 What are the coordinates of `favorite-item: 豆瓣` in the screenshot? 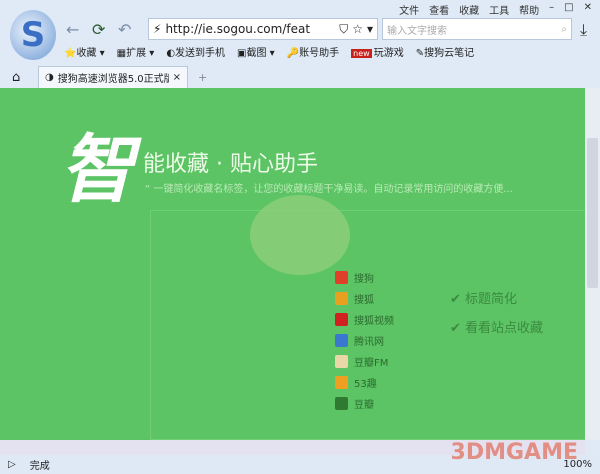 It's located at (364, 403).